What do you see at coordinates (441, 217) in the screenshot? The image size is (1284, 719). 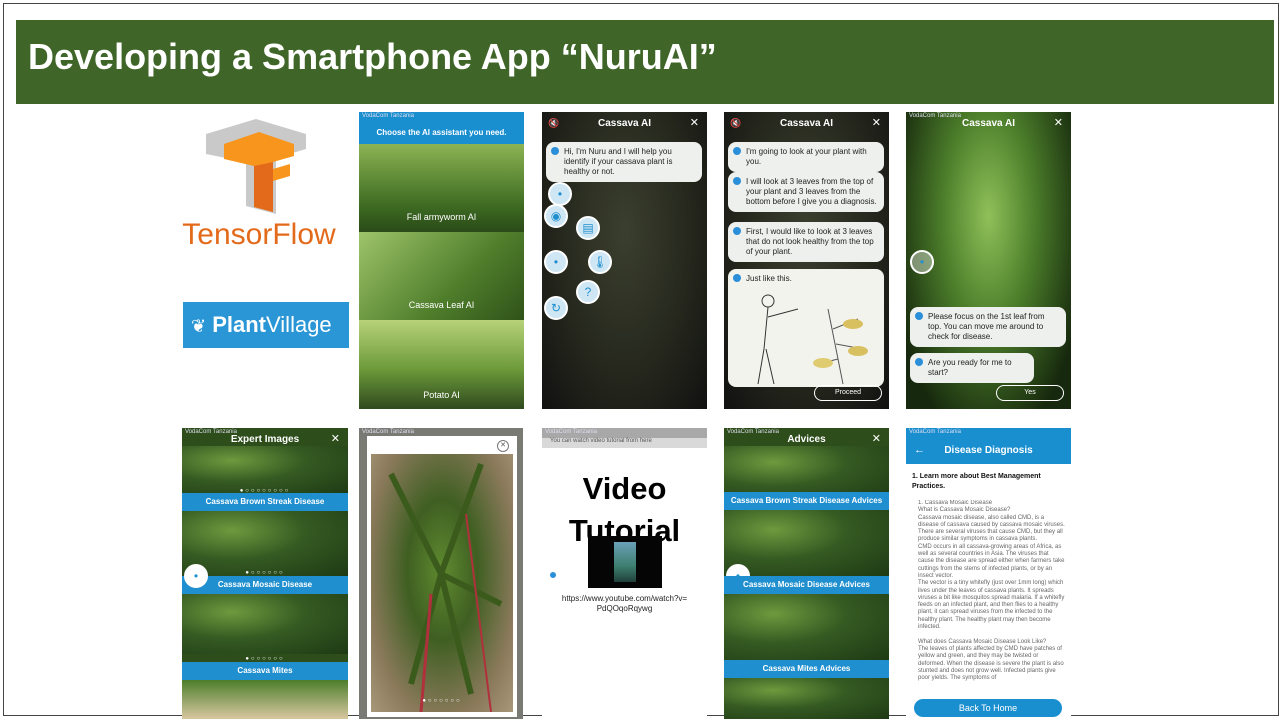 I see `option-label: Fall armyworm AI` at bounding box center [441, 217].